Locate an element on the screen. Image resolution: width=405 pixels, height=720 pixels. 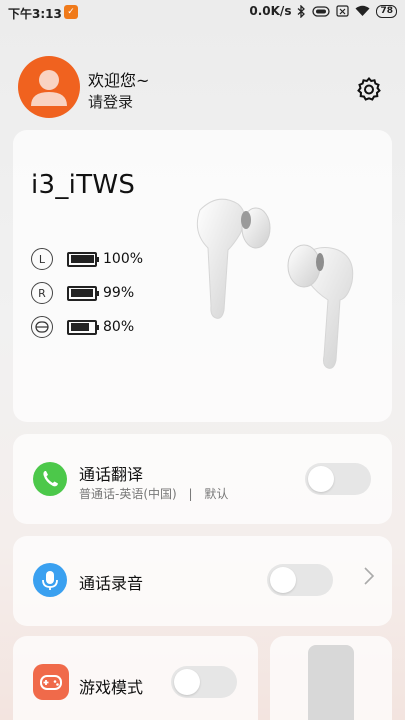
user-icon is located at coordinates (49, 88).